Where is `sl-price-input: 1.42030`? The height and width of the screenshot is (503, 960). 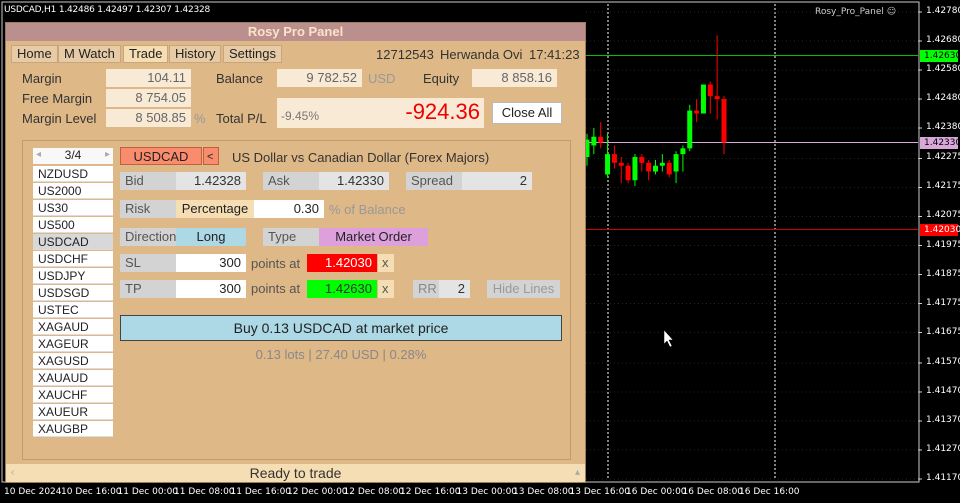 sl-price-input: 1.42030 is located at coordinates (342, 263).